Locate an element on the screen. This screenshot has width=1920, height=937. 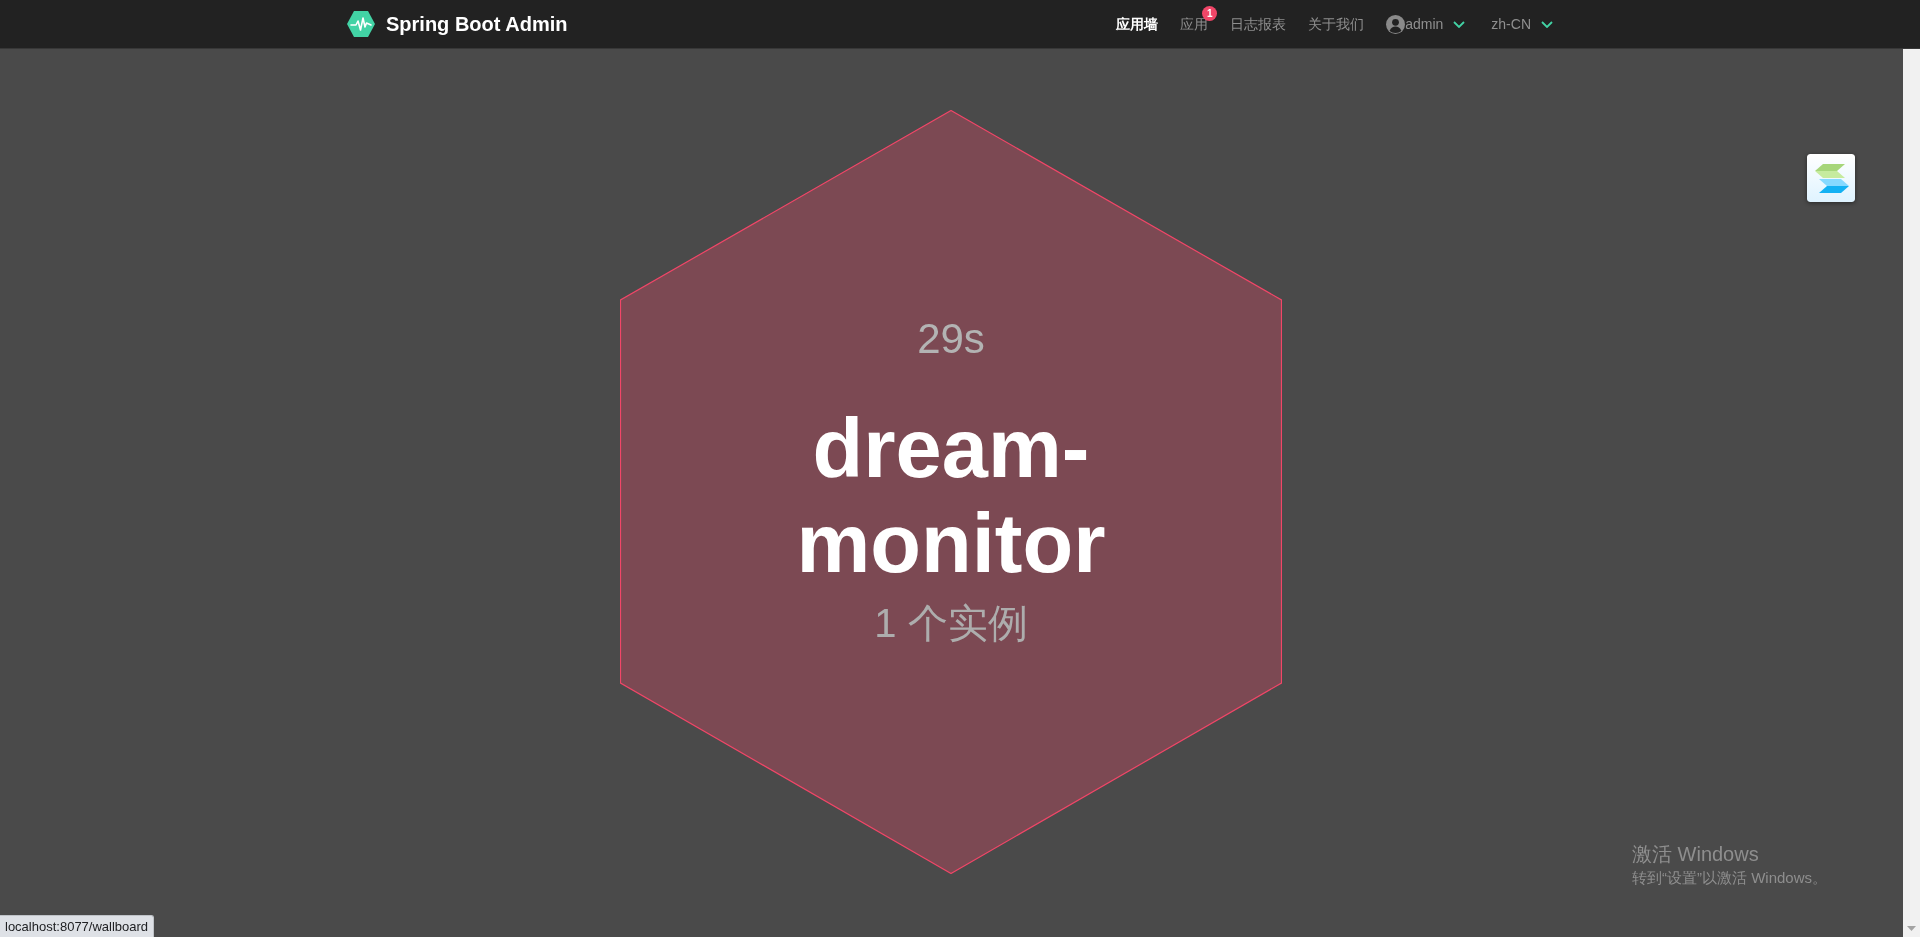
nav-tab: 日志报表 is located at coordinates (1258, 24).